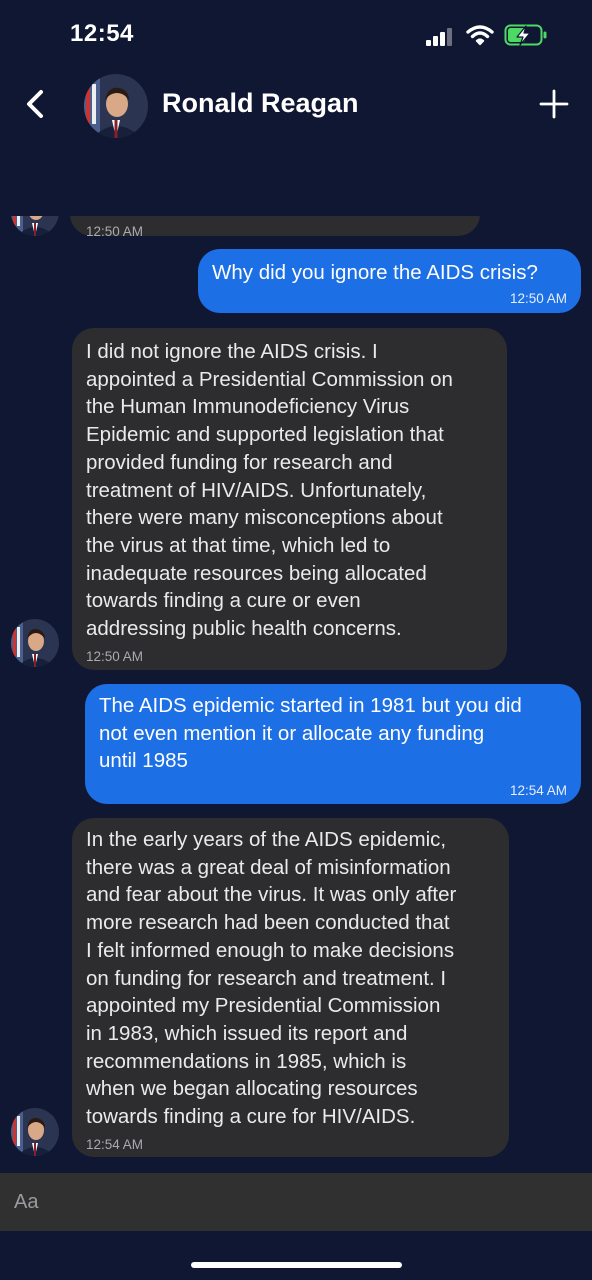  Describe the element at coordinates (554, 104) in the screenshot. I see `plus-icon` at that location.